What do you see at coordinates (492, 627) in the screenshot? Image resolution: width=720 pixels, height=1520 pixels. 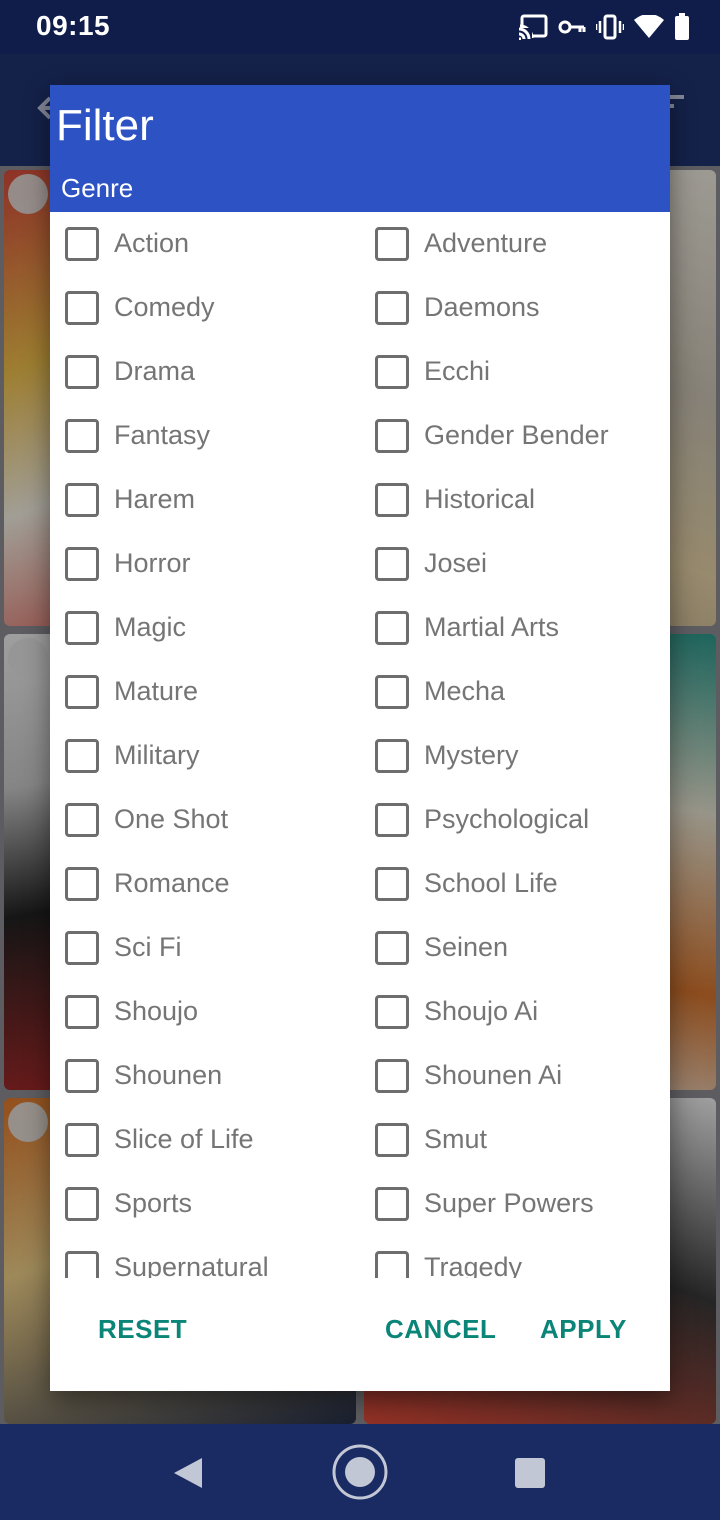 I see `genre-label: Martial Arts` at bounding box center [492, 627].